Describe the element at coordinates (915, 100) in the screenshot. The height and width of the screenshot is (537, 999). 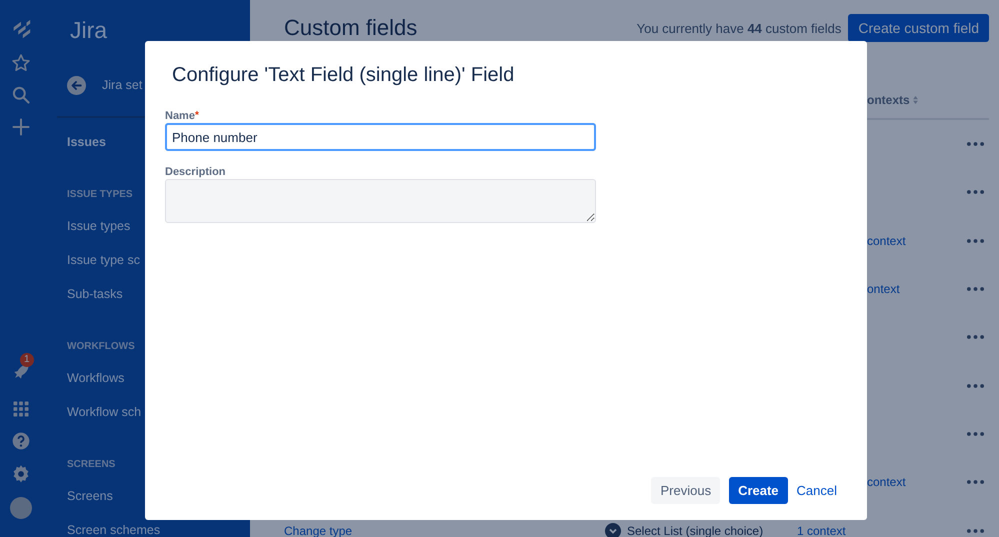
I see `sort-icon` at that location.